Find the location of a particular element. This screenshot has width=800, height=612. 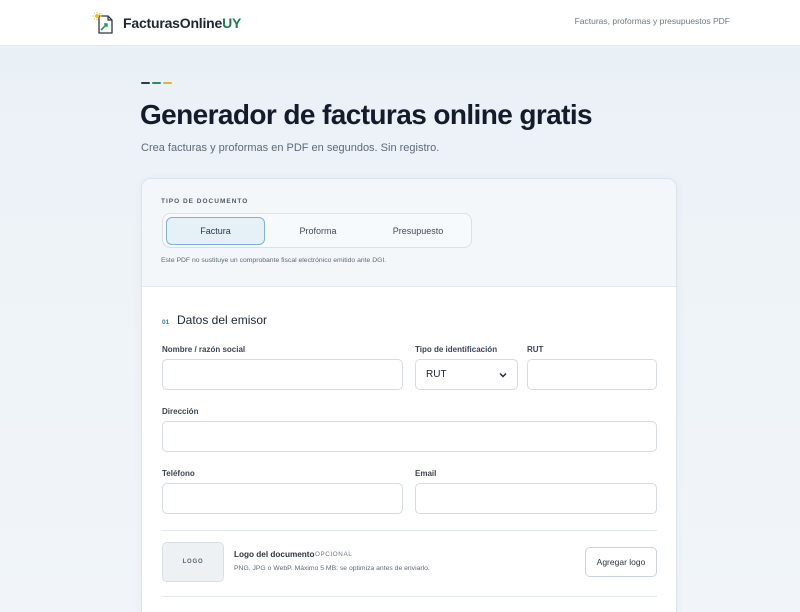

brand-suffix: UY is located at coordinates (232, 23).